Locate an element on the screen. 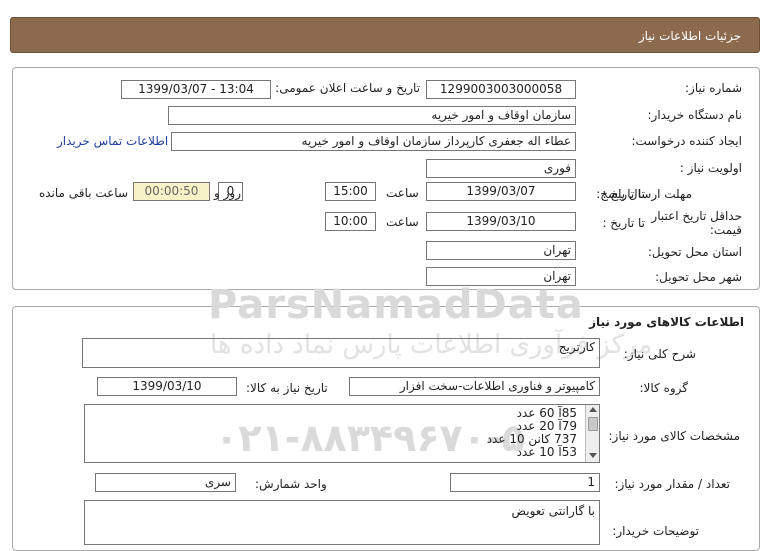 The image size is (770, 551). need-number-field: 1299003003000058 is located at coordinates (501, 89).